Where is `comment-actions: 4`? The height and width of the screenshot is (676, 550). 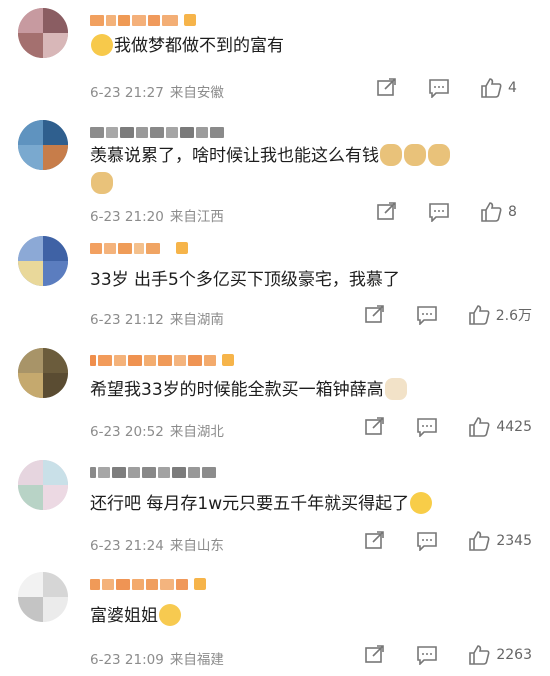
comment-actions: 4 is located at coordinates (439, 88).